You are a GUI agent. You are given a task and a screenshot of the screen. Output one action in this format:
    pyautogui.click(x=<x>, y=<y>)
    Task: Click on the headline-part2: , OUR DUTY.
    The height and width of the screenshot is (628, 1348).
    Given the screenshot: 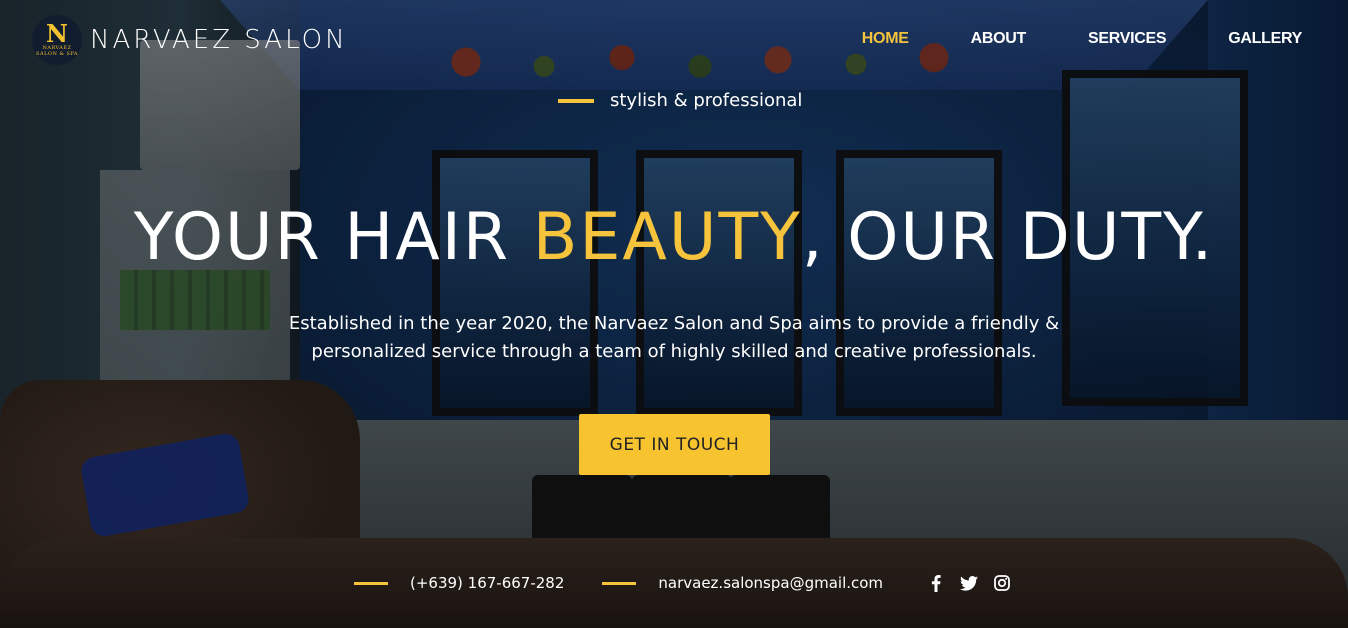 What is the action you would take?
    pyautogui.click(x=1008, y=237)
    